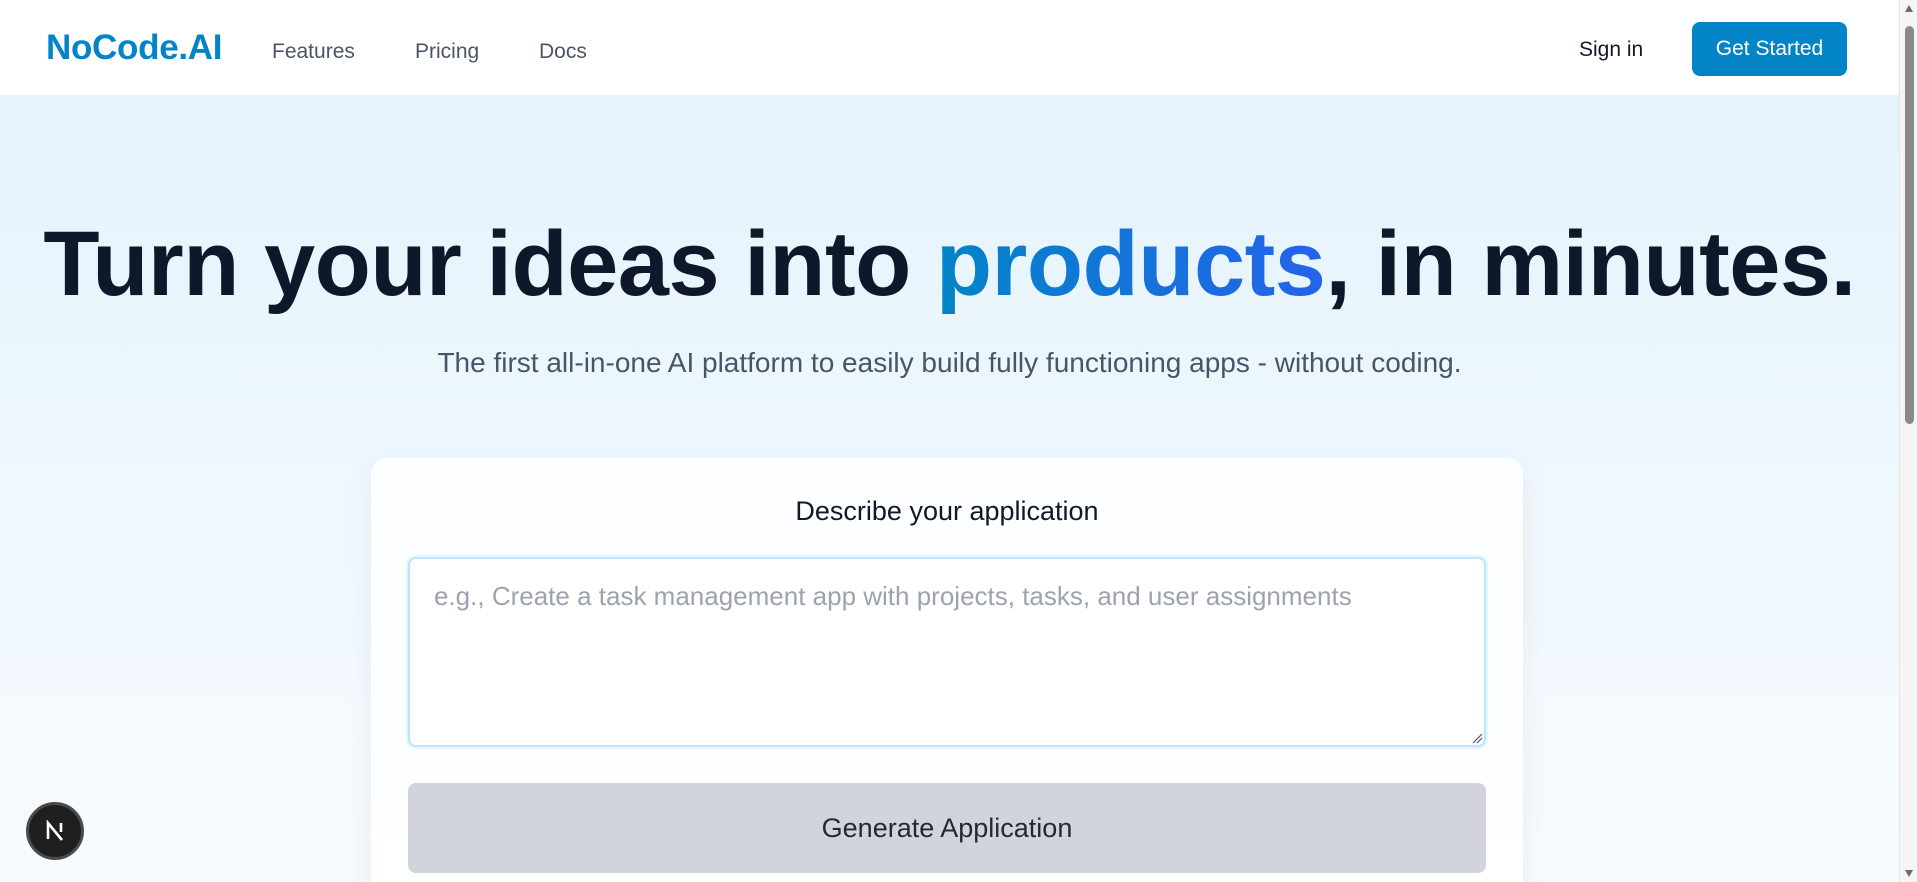 This screenshot has width=1917, height=882. Describe the element at coordinates (947, 652) in the screenshot. I see `app-description-input` at that location.